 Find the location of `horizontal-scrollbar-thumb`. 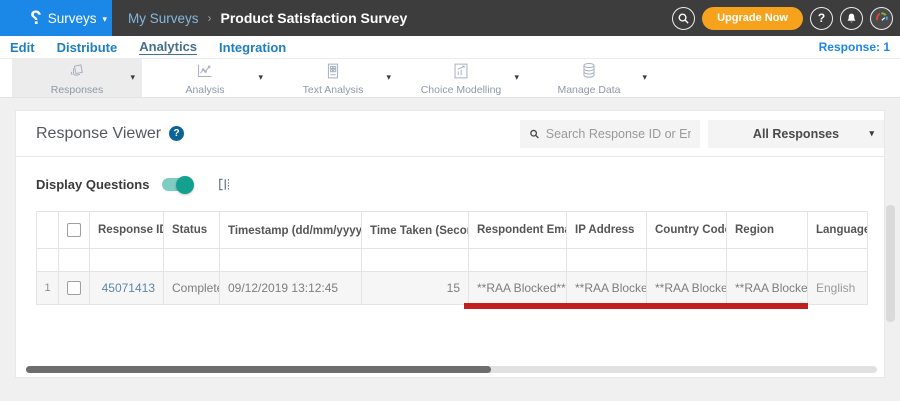

horizontal-scrollbar-thumb is located at coordinates (258, 369).